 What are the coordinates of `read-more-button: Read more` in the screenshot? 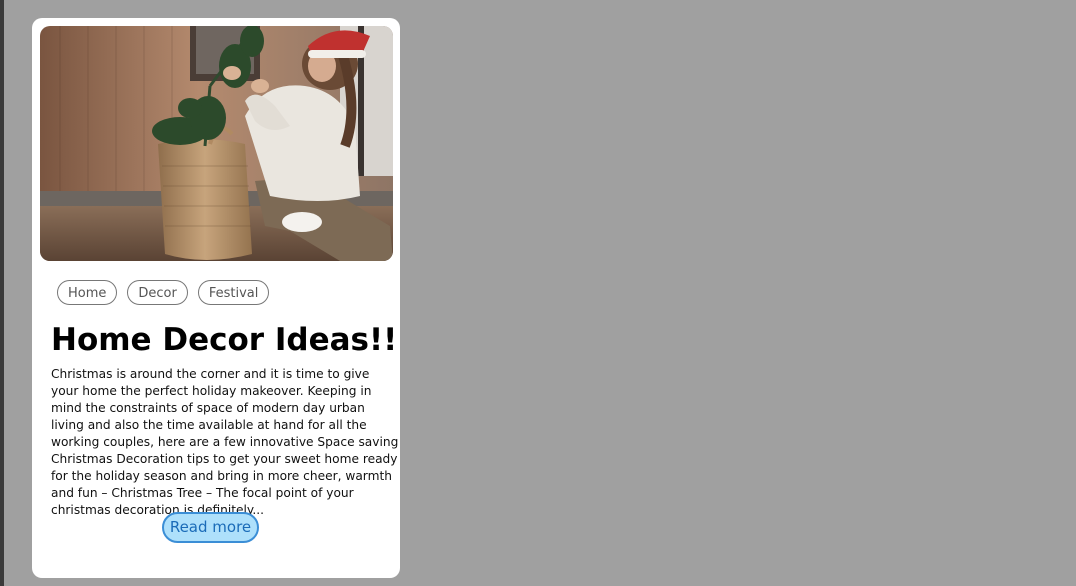 It's located at (210, 527).